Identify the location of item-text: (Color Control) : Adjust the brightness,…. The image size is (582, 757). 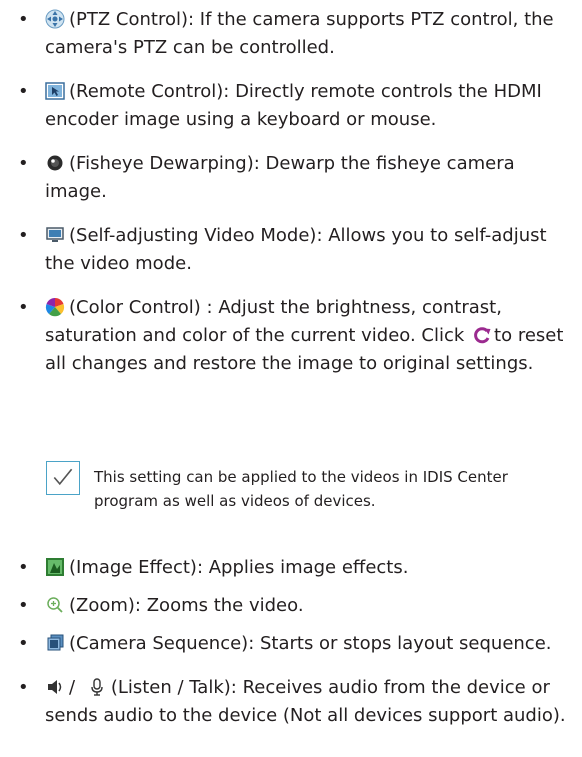
(273, 321).